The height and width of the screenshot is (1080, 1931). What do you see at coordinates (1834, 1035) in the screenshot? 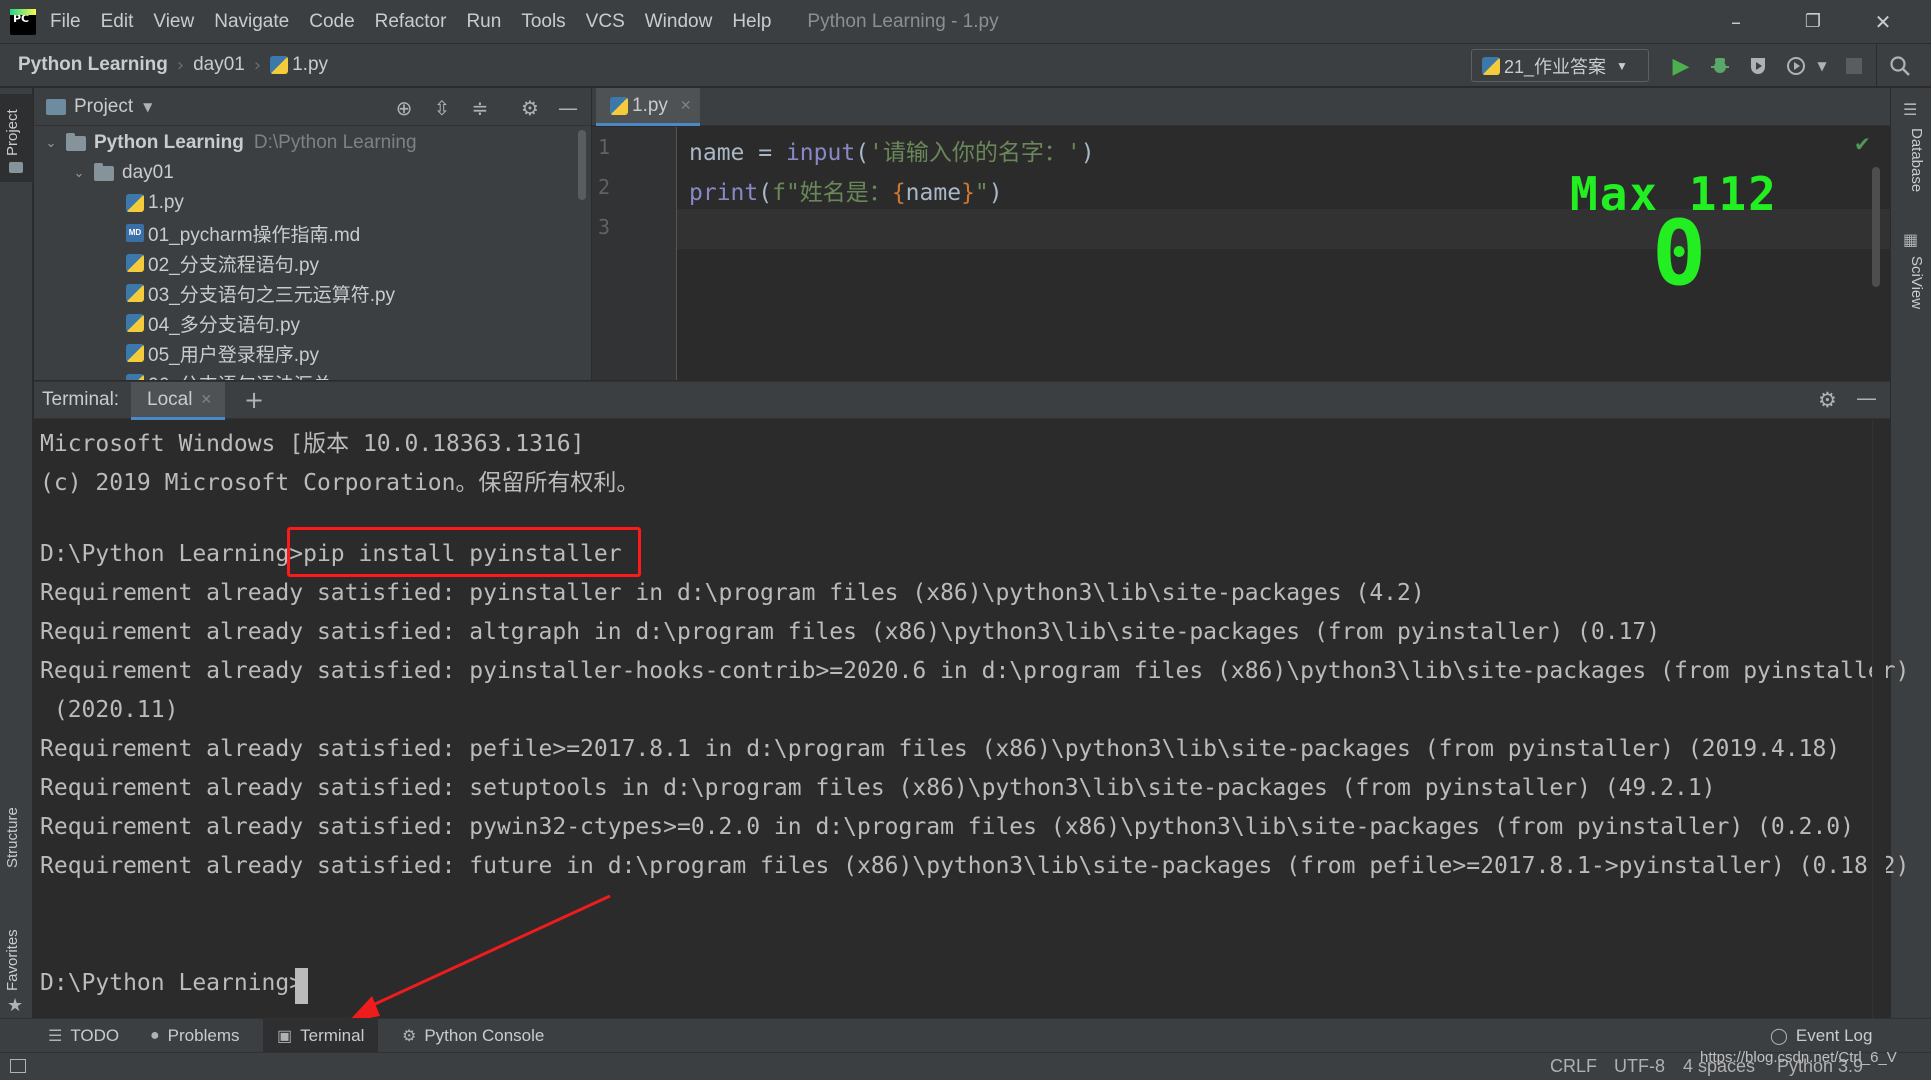
I see `event-log-label: Event Log` at bounding box center [1834, 1035].